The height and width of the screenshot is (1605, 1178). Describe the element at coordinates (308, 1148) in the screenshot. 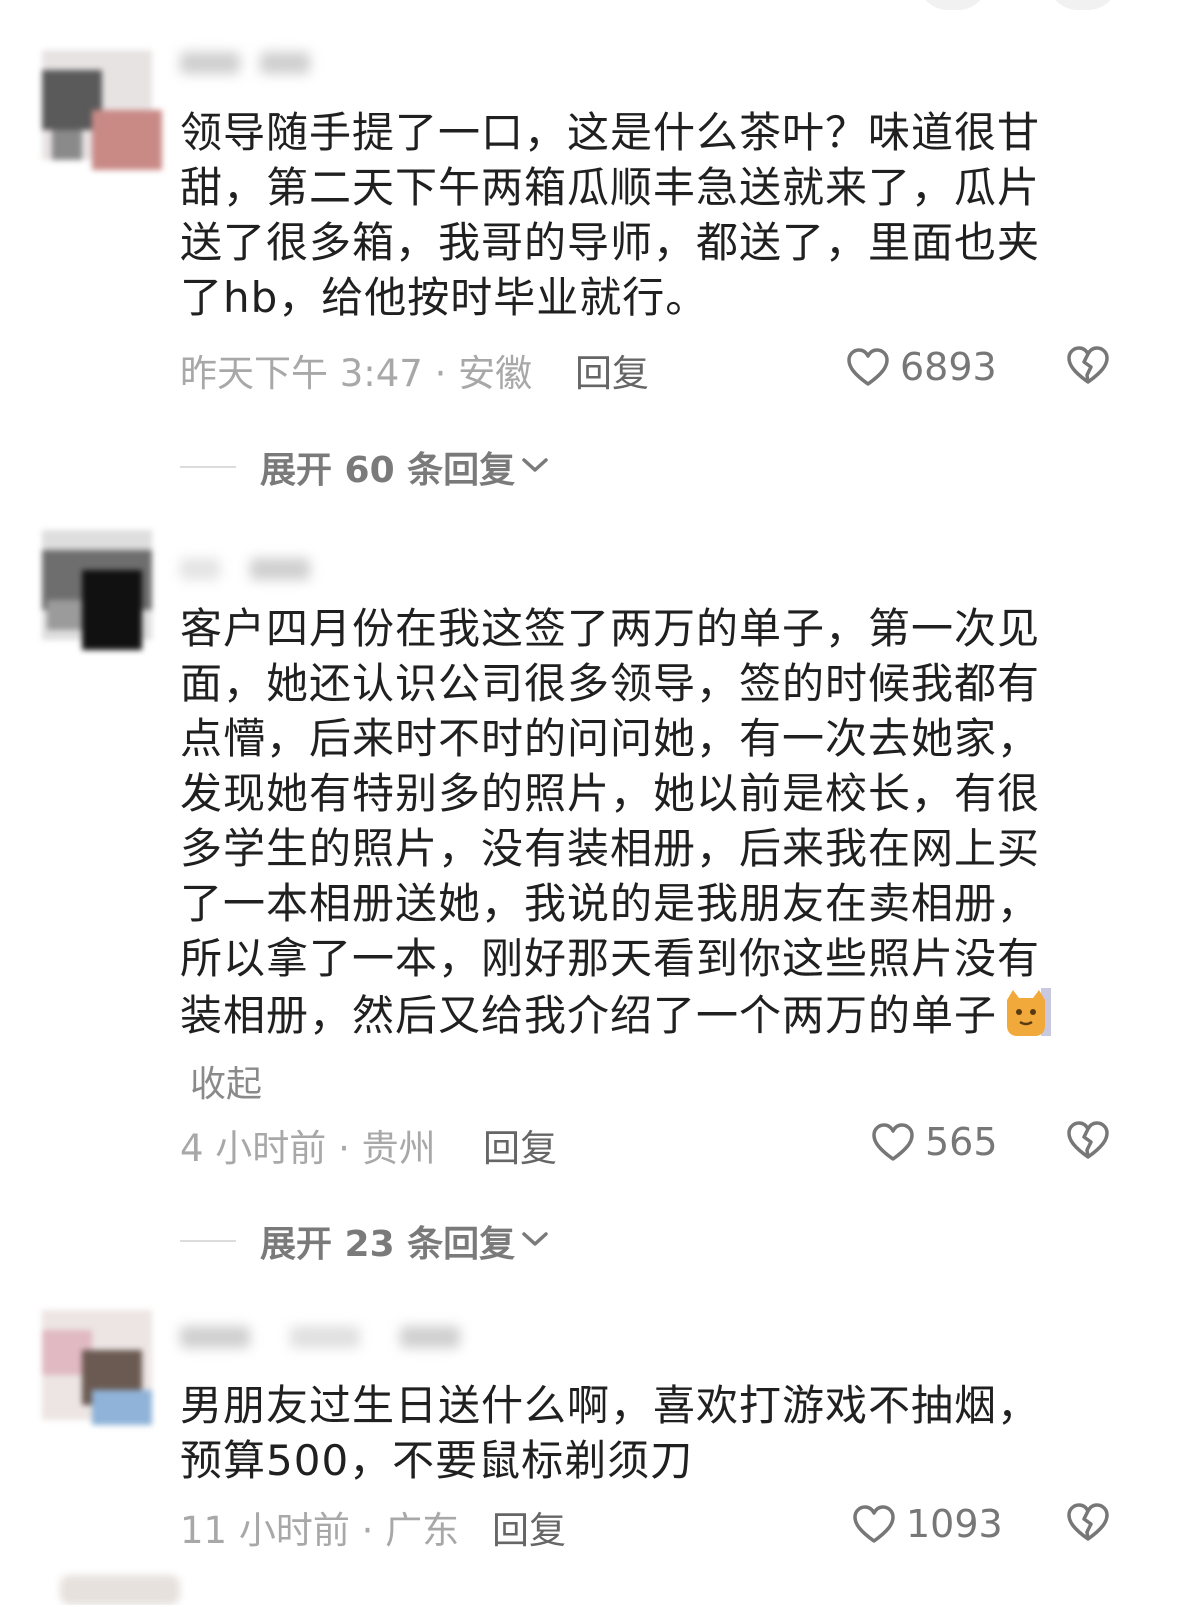

I see `timestamp-location: 4 小时前 · 贵州` at that location.